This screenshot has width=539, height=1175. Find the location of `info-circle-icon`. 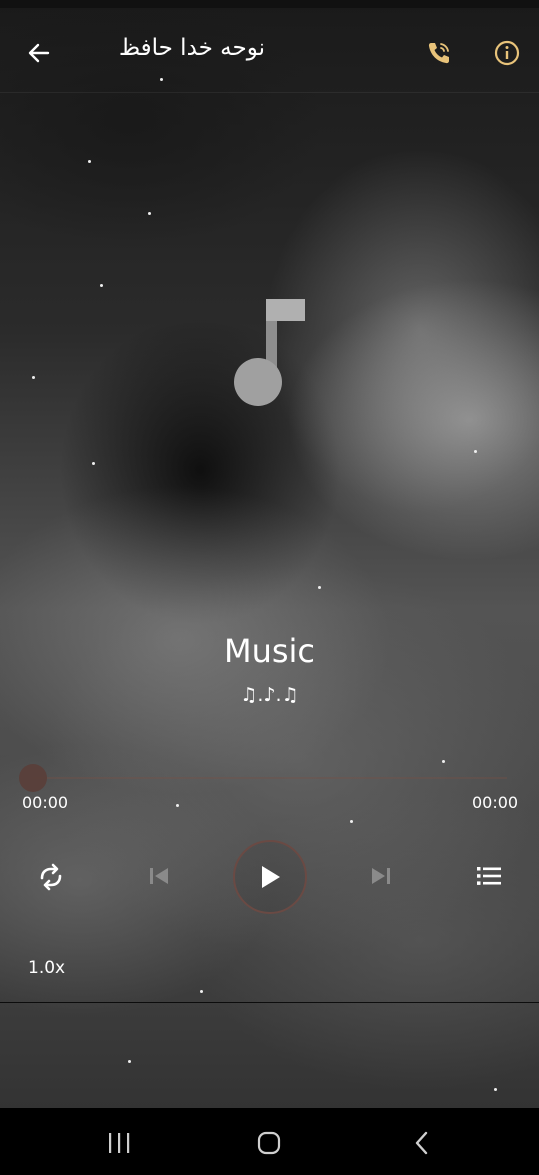

info-circle-icon is located at coordinates (507, 53).